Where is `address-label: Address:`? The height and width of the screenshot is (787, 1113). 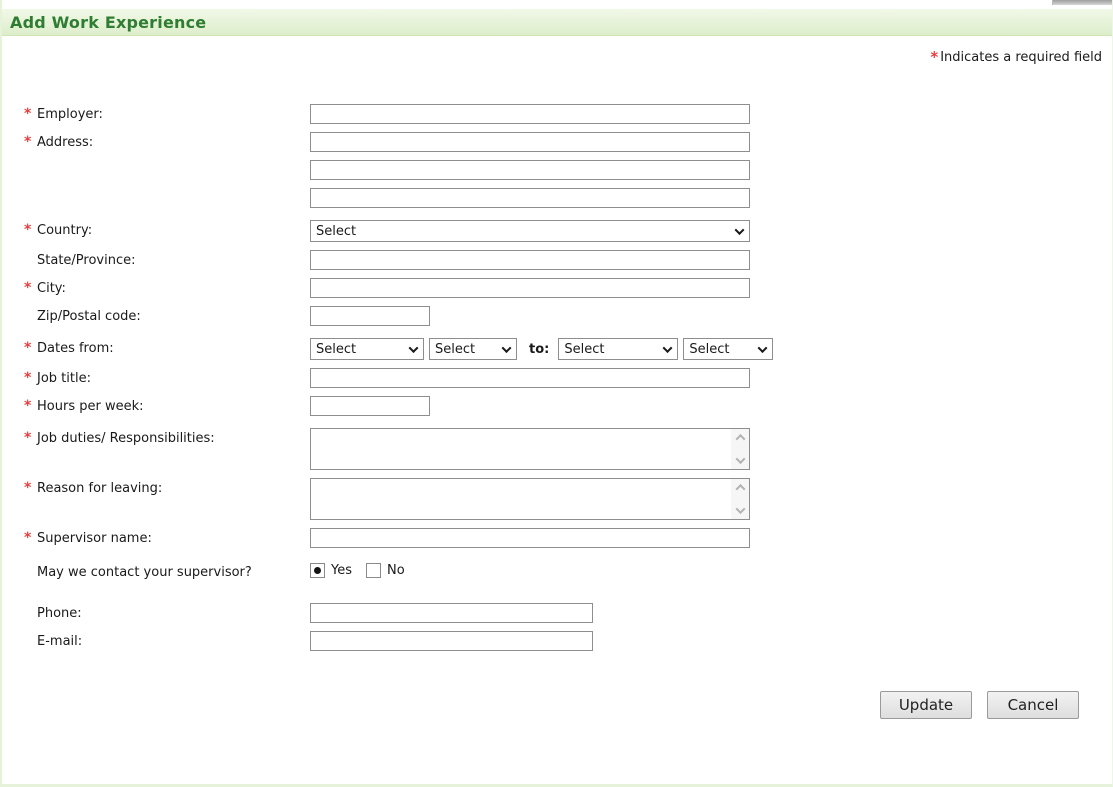
address-label: Address: is located at coordinates (65, 142).